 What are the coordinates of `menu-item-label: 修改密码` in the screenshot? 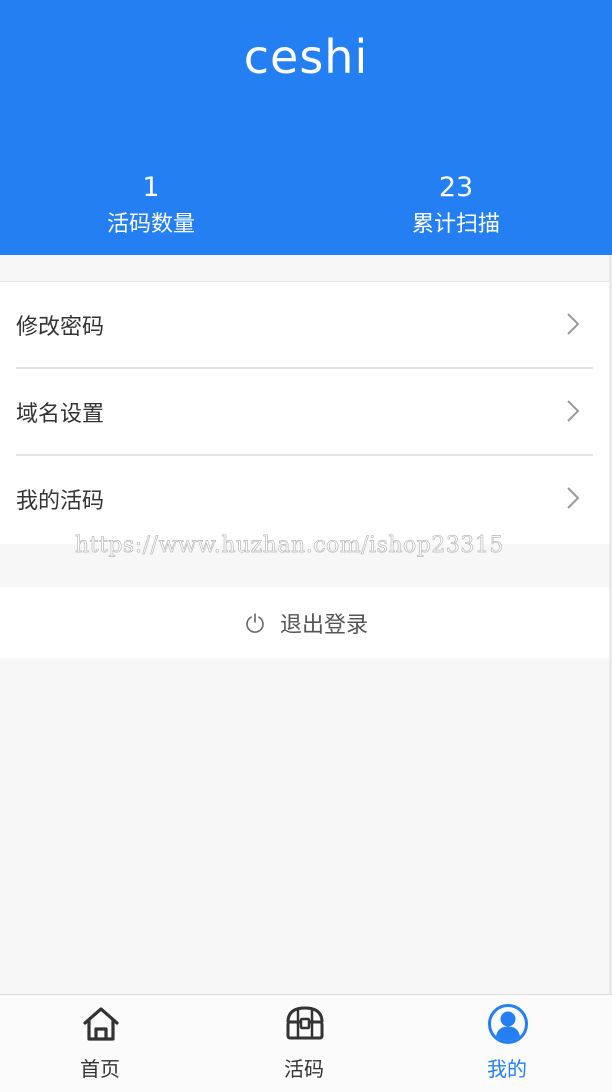 It's located at (60, 327).